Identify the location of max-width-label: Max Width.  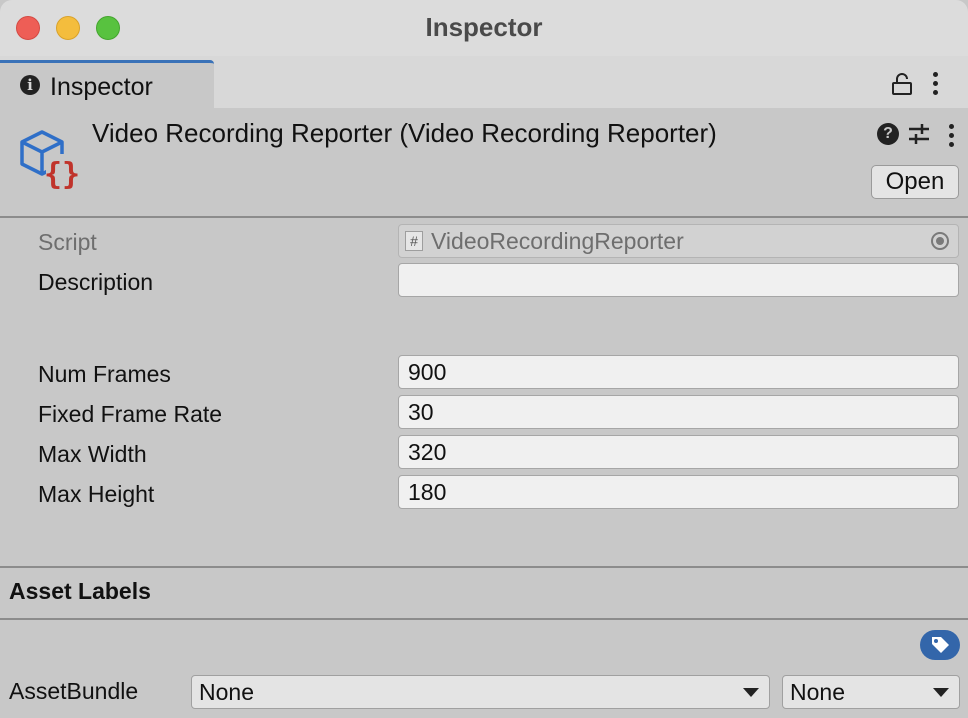
(92, 454).